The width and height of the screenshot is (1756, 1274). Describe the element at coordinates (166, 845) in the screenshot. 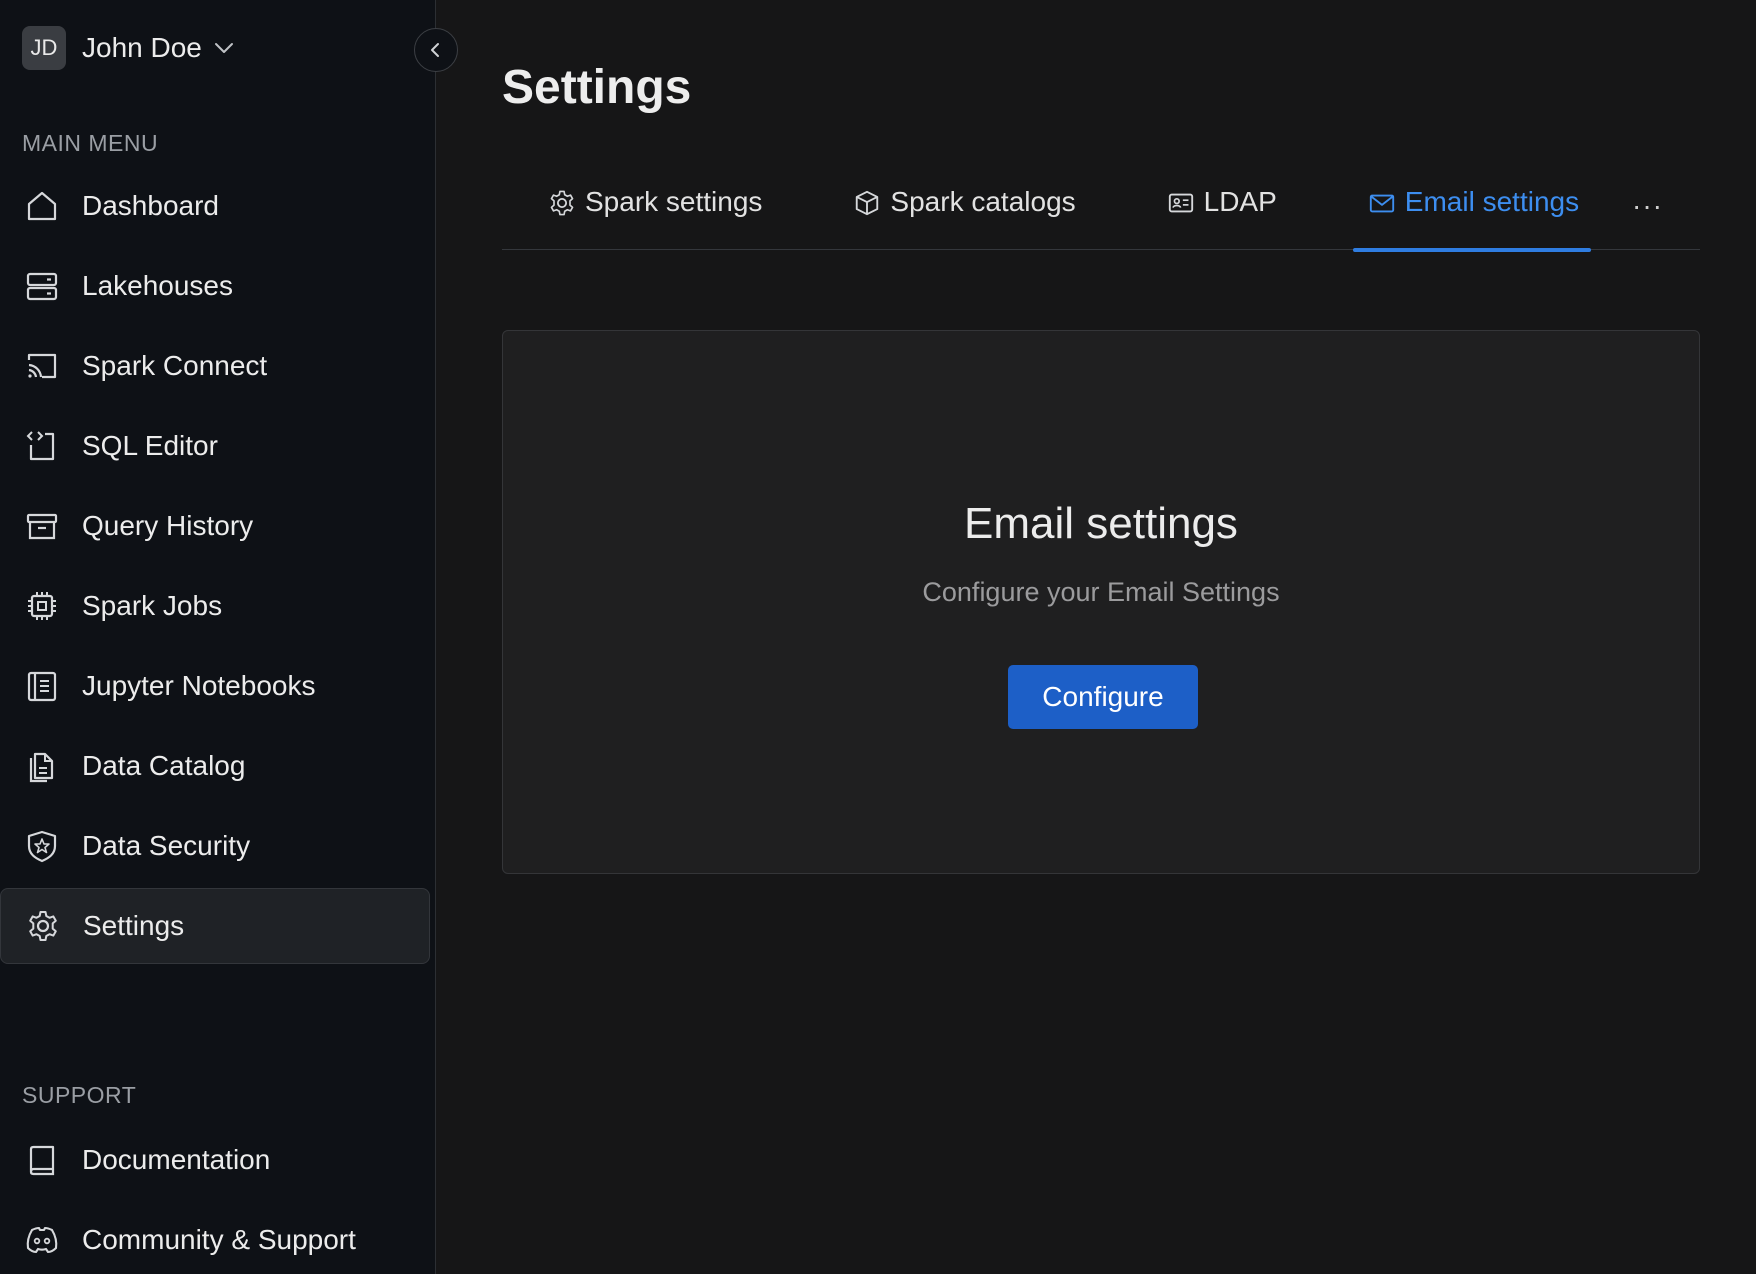

I see `sidebar-item-label: Data Security` at that location.